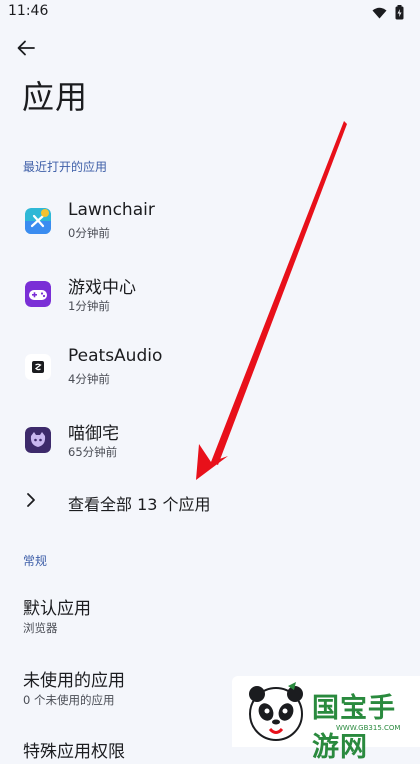 Image resolution: width=420 pixels, height=764 pixels. What do you see at coordinates (115, 356) in the screenshot?
I see `app-name: PeatsAudio` at bounding box center [115, 356].